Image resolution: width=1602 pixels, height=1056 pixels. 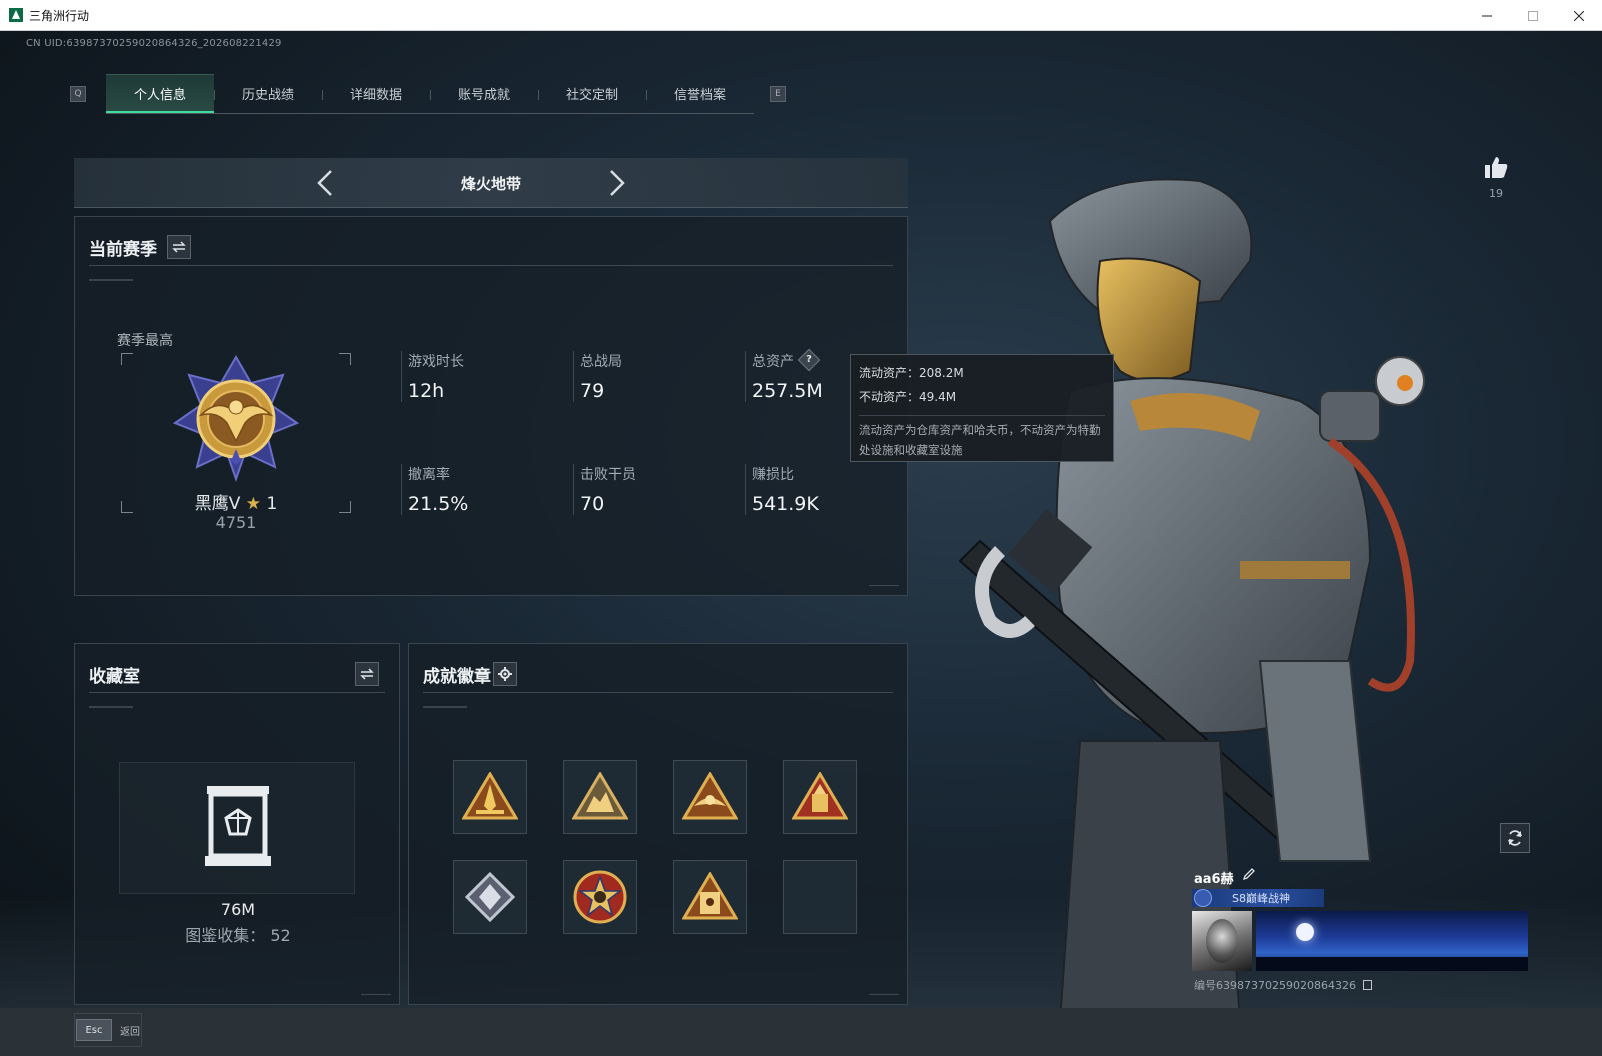 I want to click on help-icon: ?, so click(x=809, y=360).